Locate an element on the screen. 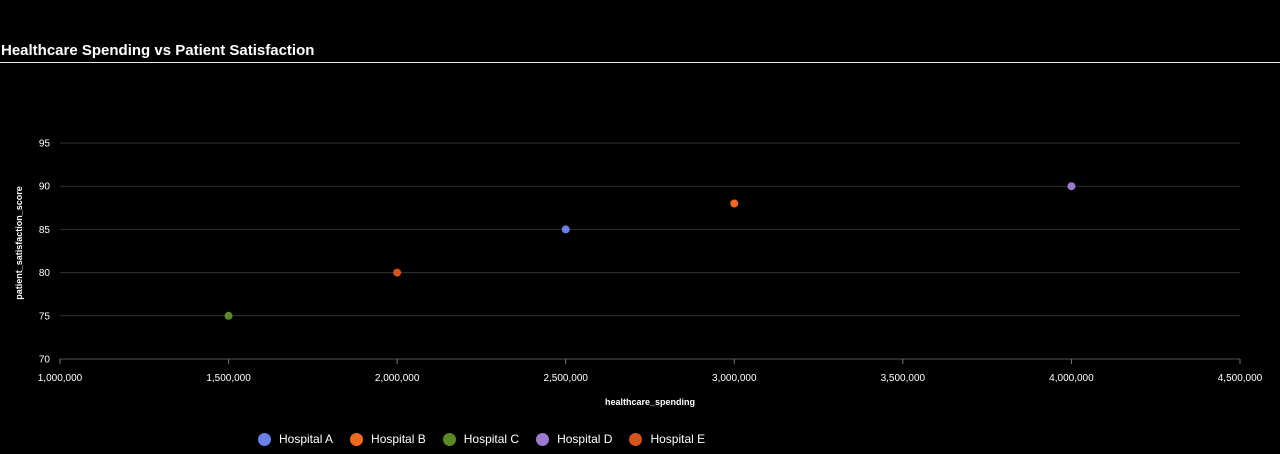  legend-item: Hospital B is located at coordinates (388, 439).